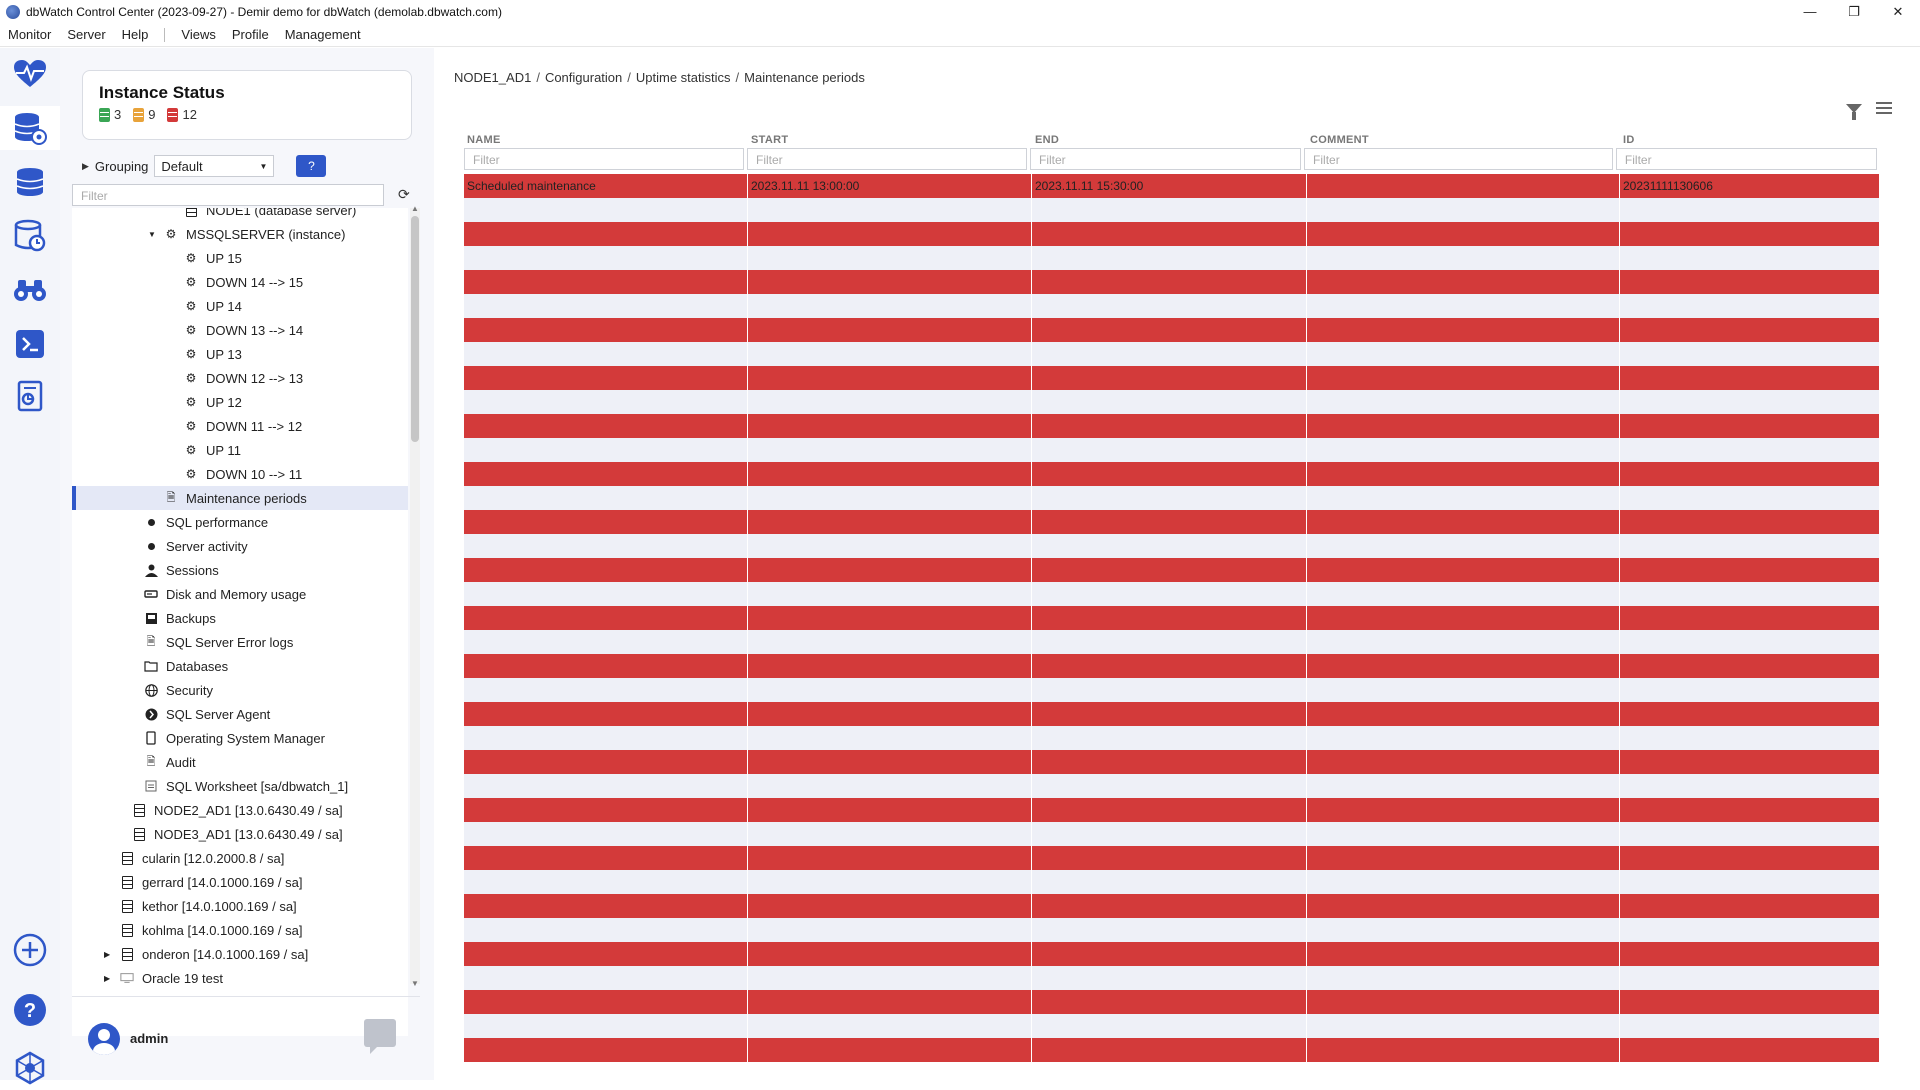  What do you see at coordinates (228, 195) in the screenshot?
I see `tree-filter-input: Filter` at bounding box center [228, 195].